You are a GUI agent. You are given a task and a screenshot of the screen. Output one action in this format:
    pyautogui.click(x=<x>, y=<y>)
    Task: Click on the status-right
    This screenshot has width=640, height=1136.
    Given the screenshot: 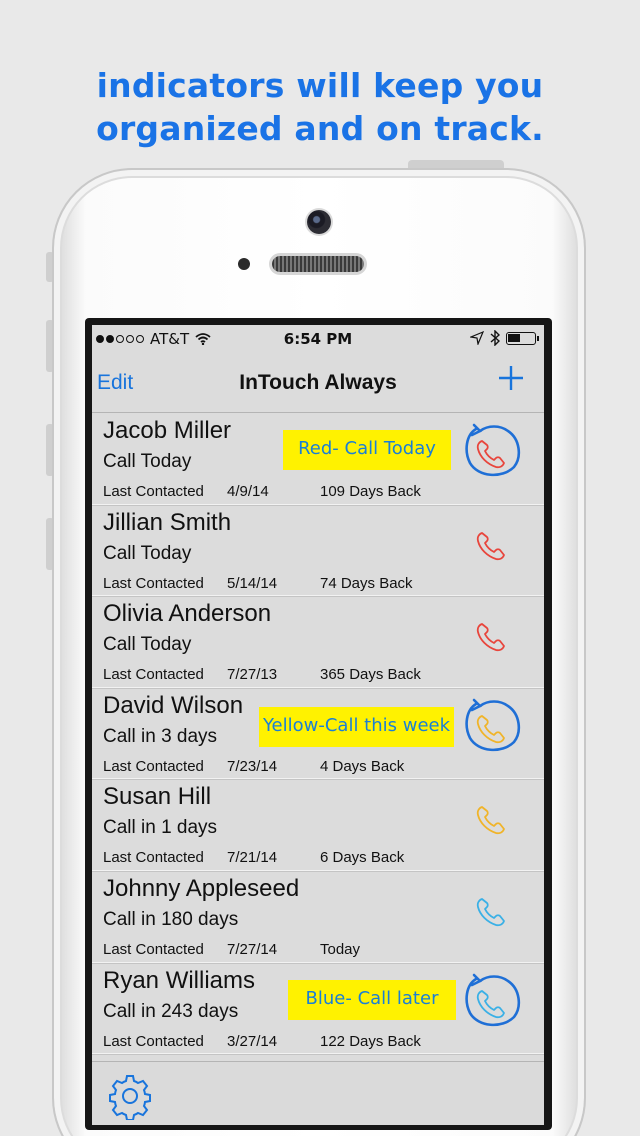 What is the action you would take?
    pyautogui.click(x=504, y=338)
    